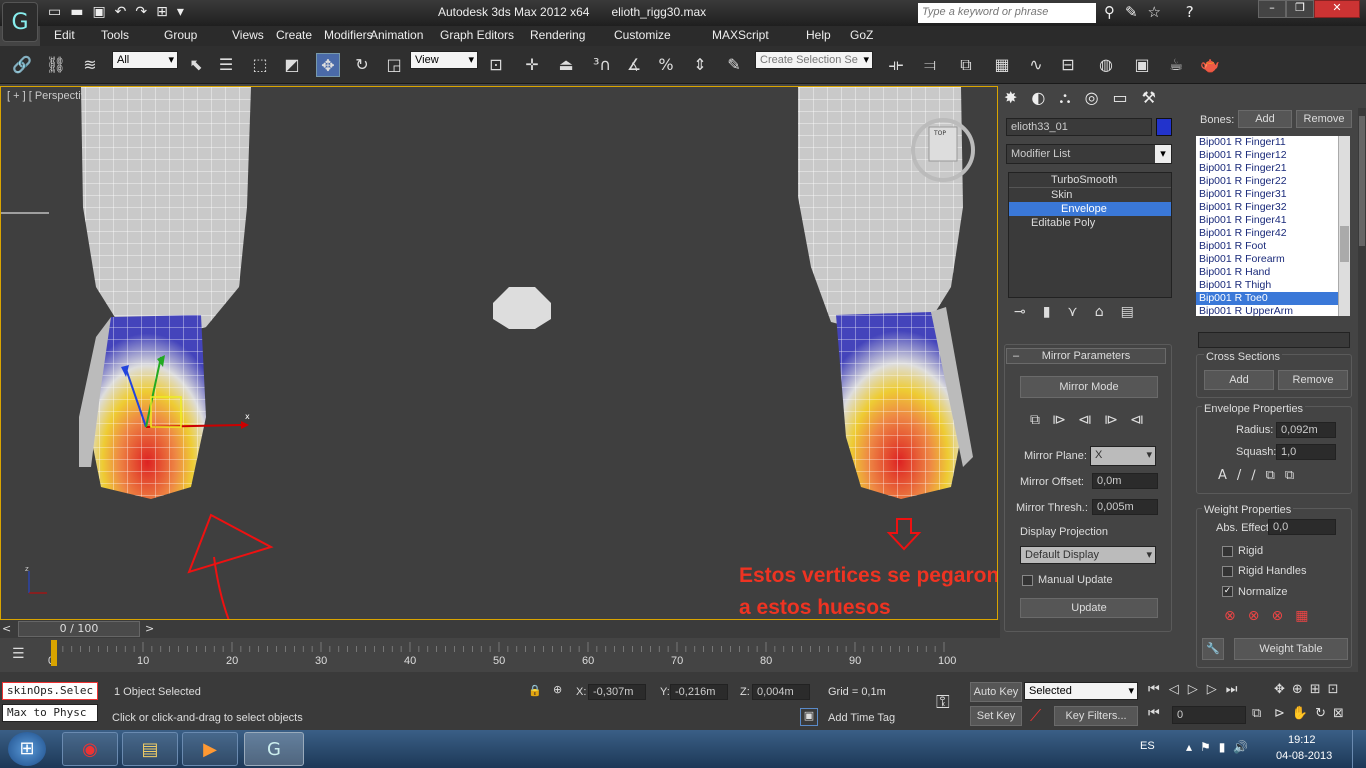 Image resolution: width=1366 pixels, height=768 pixels. I want to click on explorer-taskbar-icon: ▤, so click(150, 749).